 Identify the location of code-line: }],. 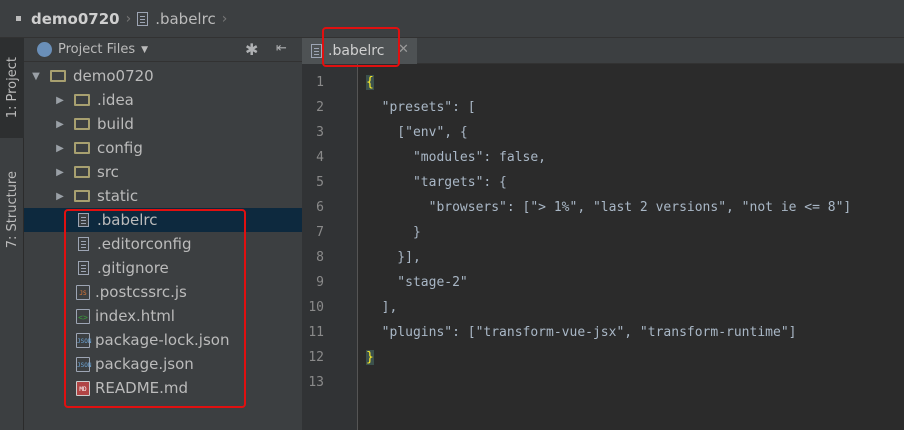
(393, 257).